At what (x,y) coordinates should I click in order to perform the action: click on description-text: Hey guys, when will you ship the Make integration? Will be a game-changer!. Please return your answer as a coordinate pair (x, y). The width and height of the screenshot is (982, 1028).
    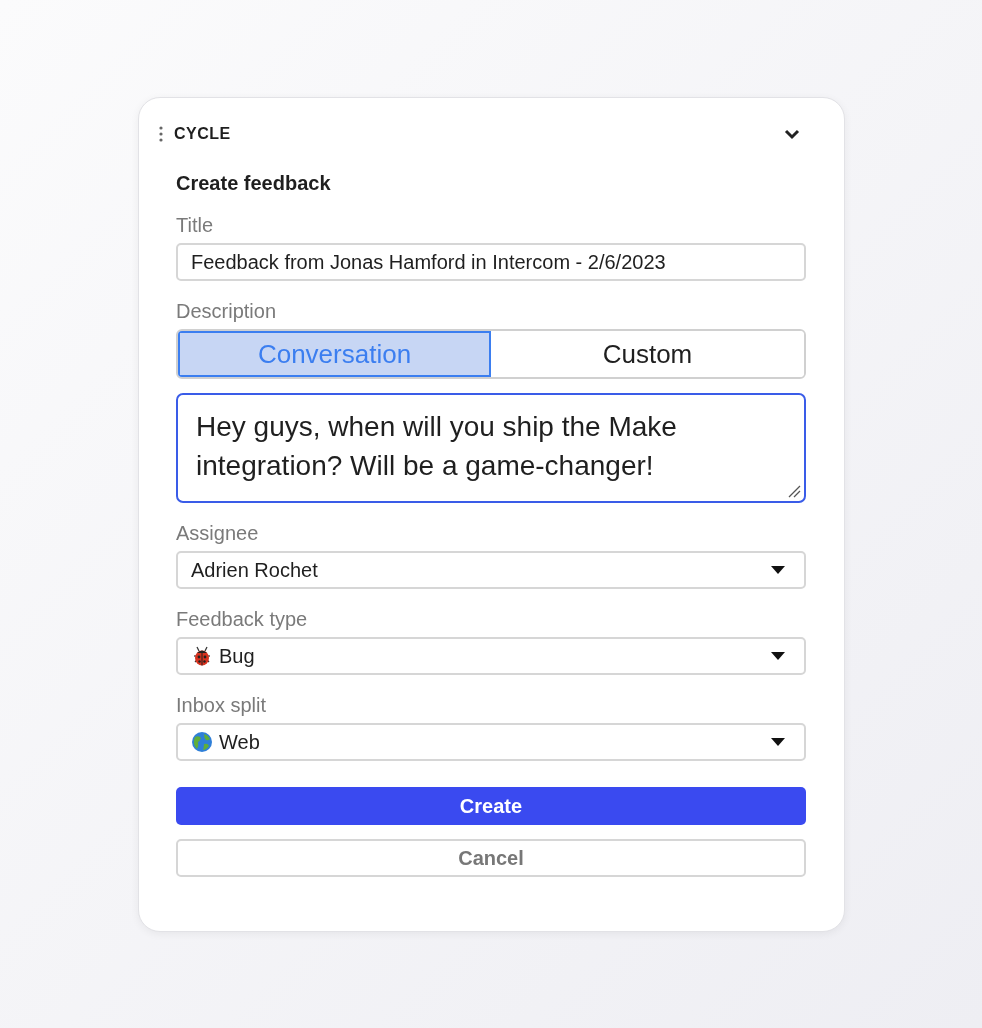
    Looking at the image, I should click on (436, 446).